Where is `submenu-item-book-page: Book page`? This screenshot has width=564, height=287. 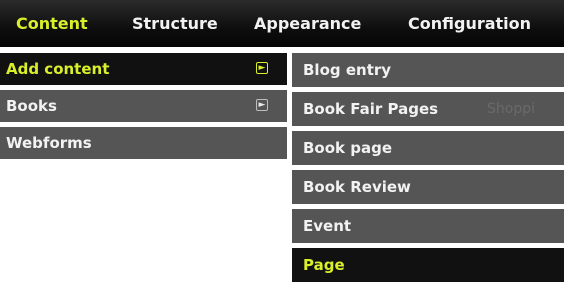 submenu-item-book-page: Book page is located at coordinates (428, 148).